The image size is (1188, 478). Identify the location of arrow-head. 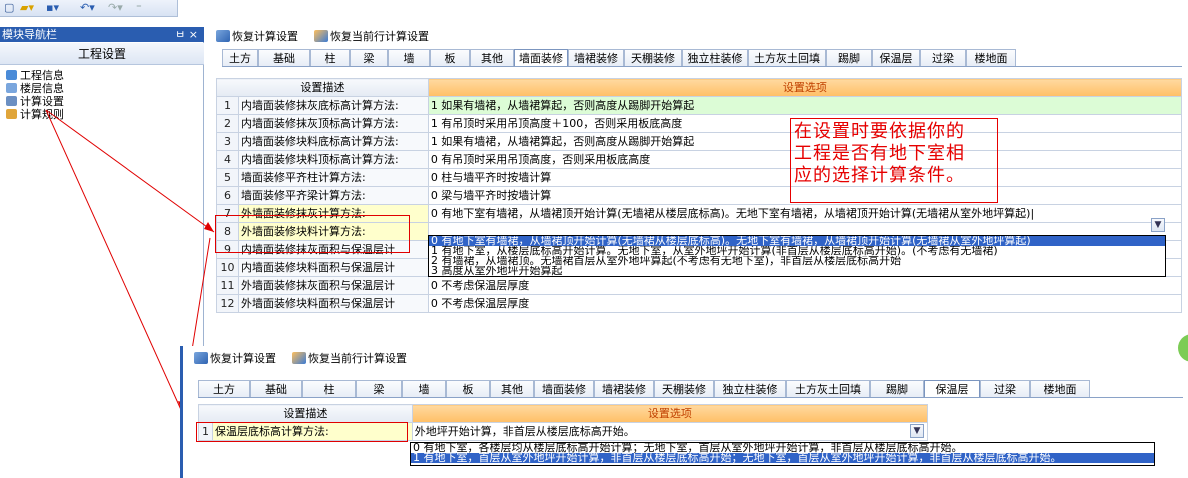
(209, 227).